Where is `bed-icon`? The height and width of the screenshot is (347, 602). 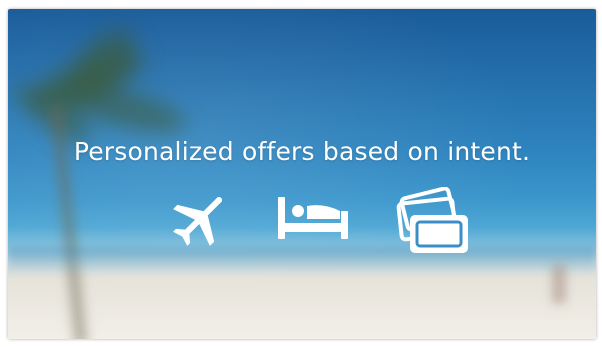
bed-icon is located at coordinates (313, 222).